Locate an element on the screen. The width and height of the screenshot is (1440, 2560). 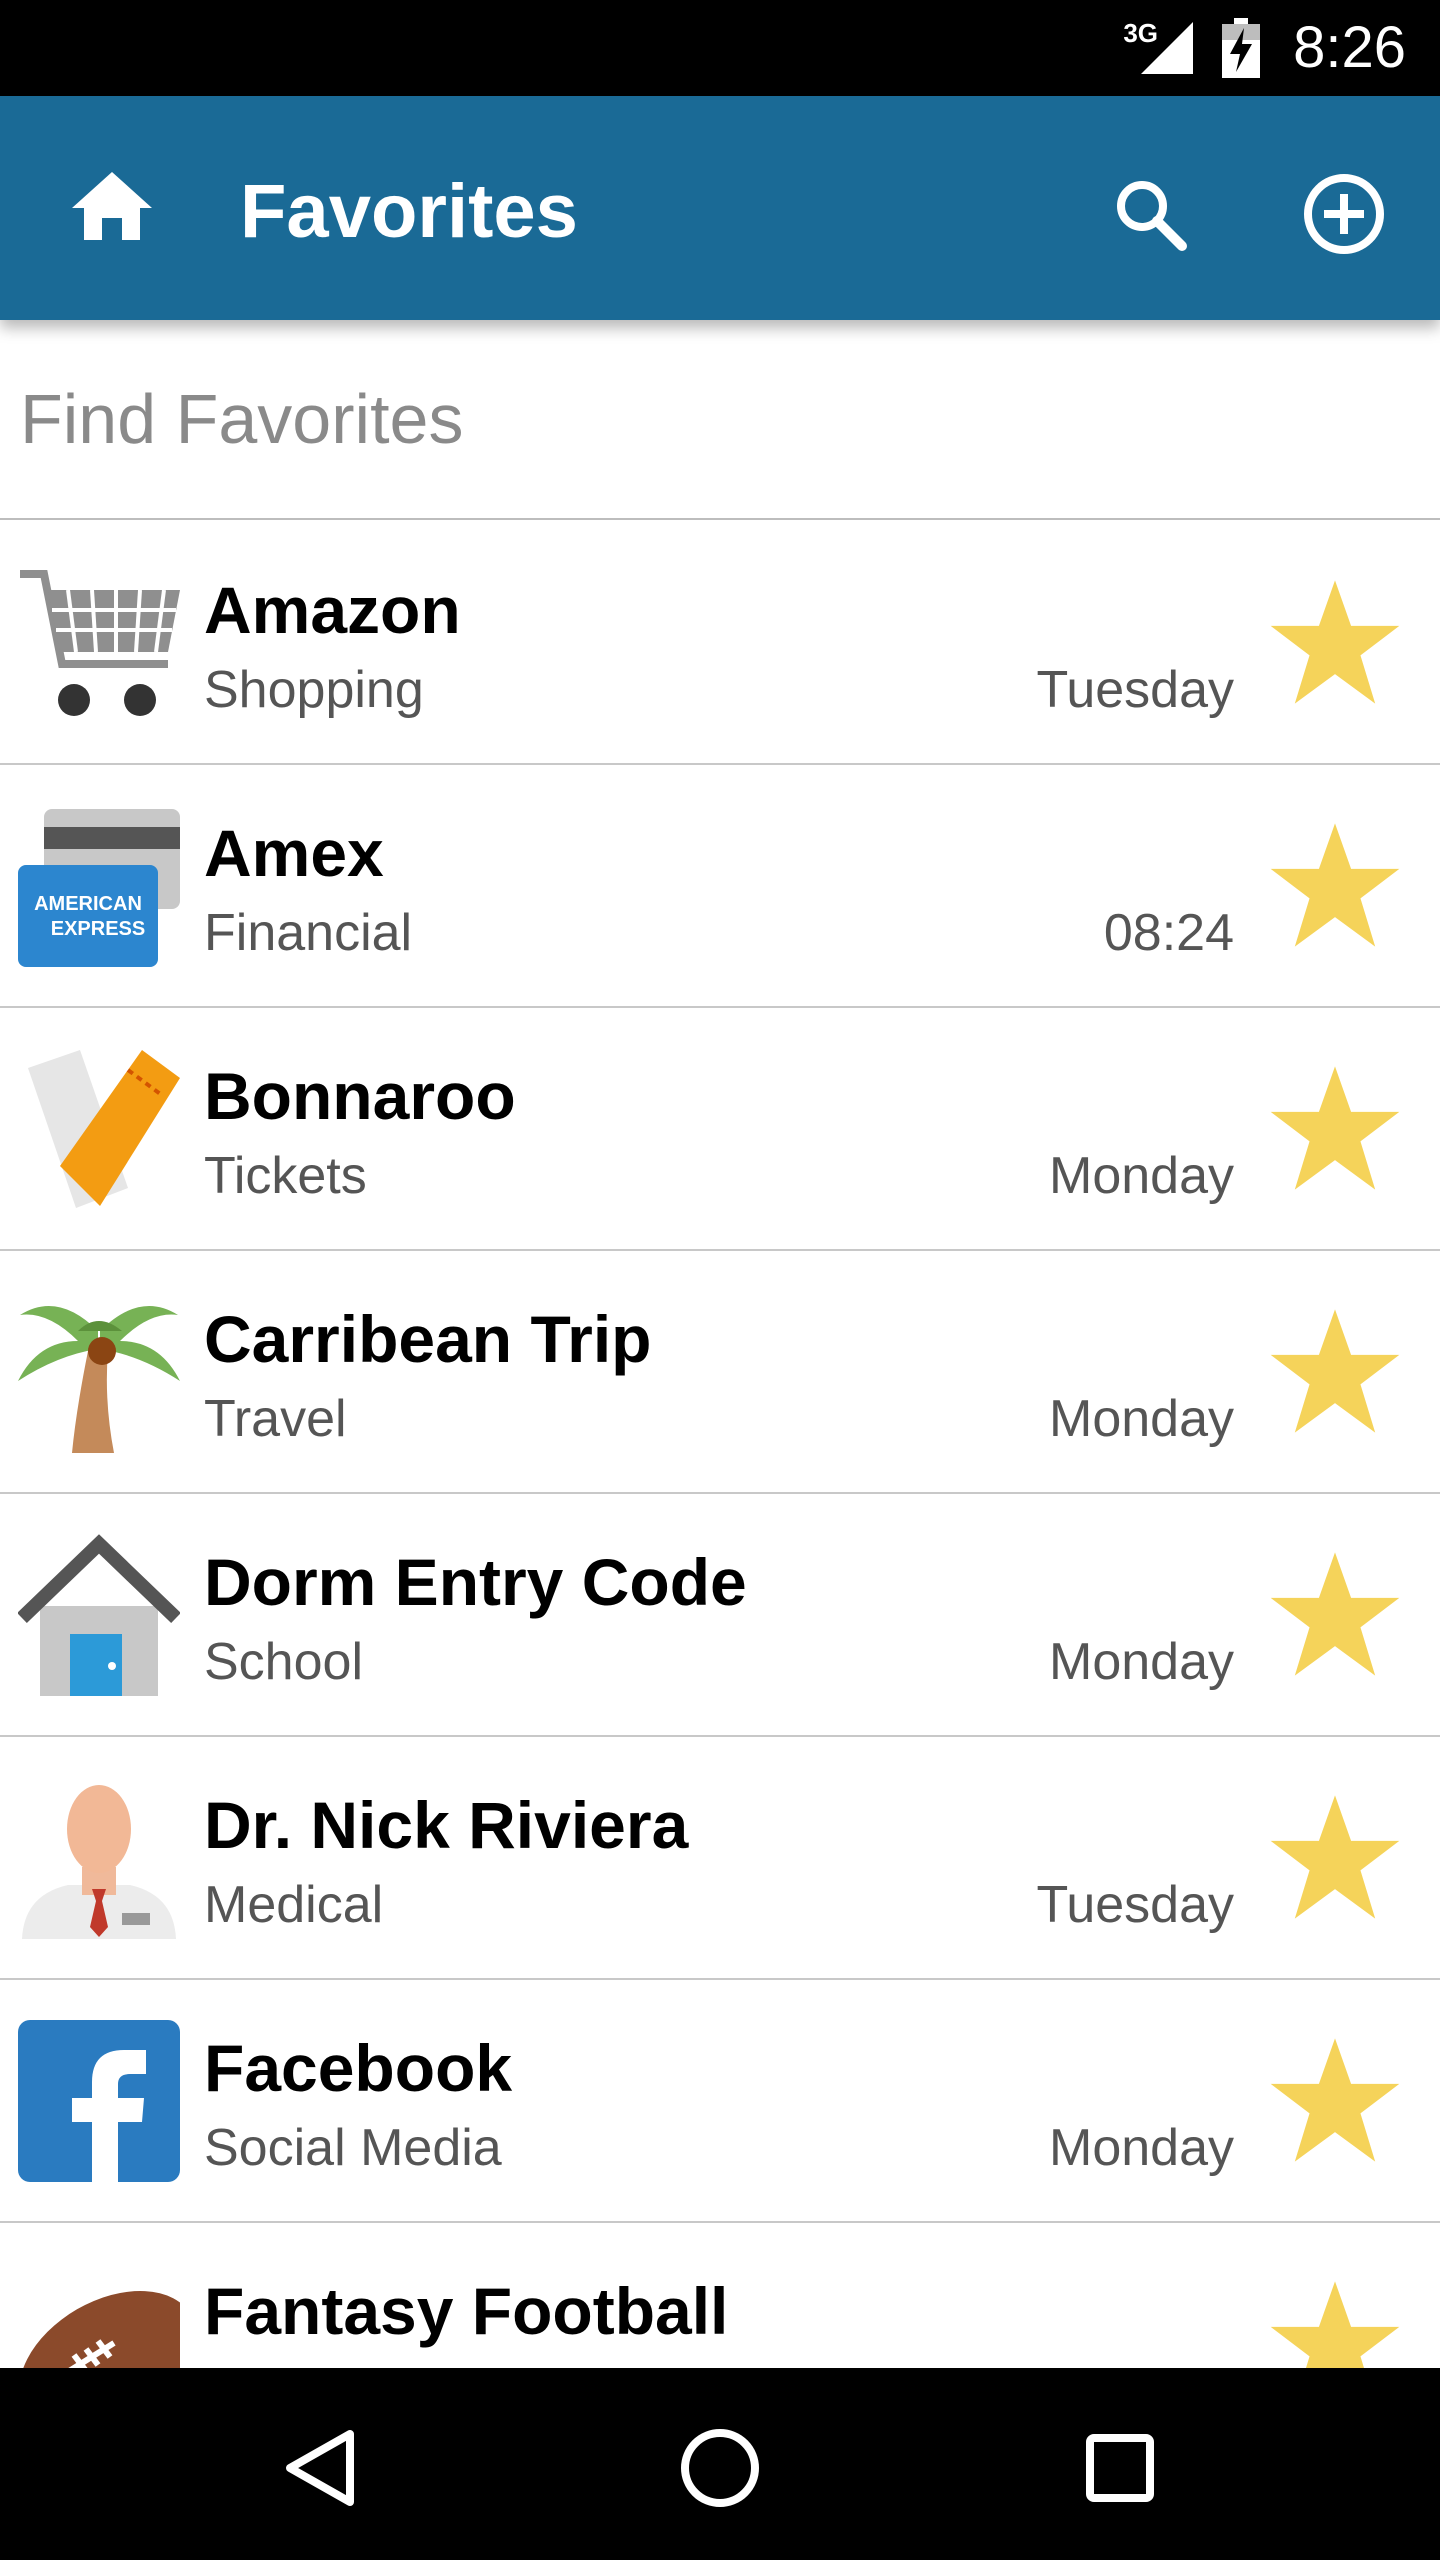
list-item: AMERICAN EXPRESS Amex Financial 08:24 is located at coordinates (720, 886).